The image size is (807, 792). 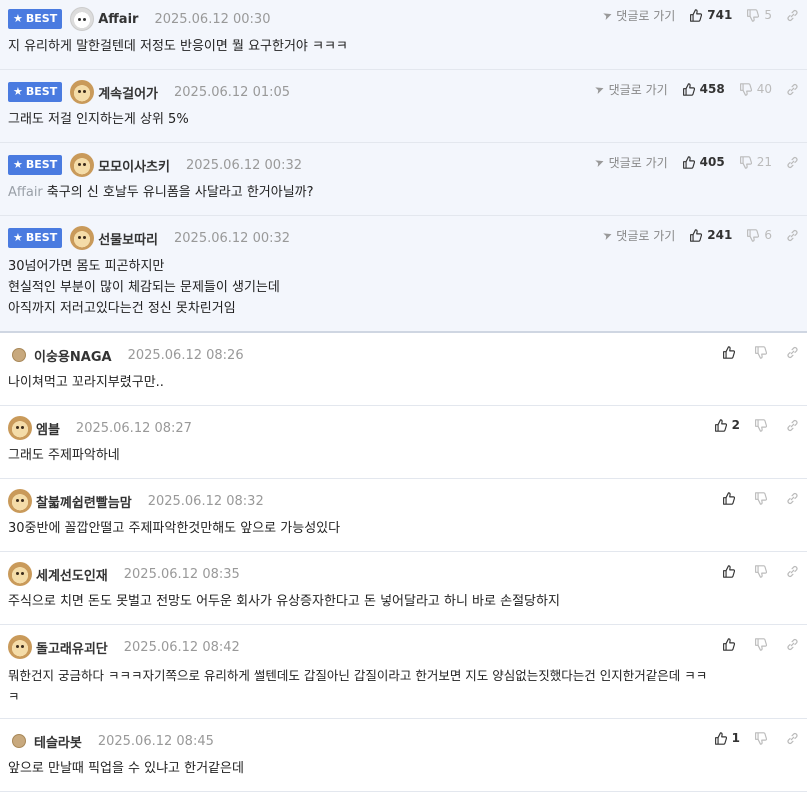 What do you see at coordinates (73, 355) in the screenshot?
I see `comment-author: 이숭용NAGA` at bounding box center [73, 355].